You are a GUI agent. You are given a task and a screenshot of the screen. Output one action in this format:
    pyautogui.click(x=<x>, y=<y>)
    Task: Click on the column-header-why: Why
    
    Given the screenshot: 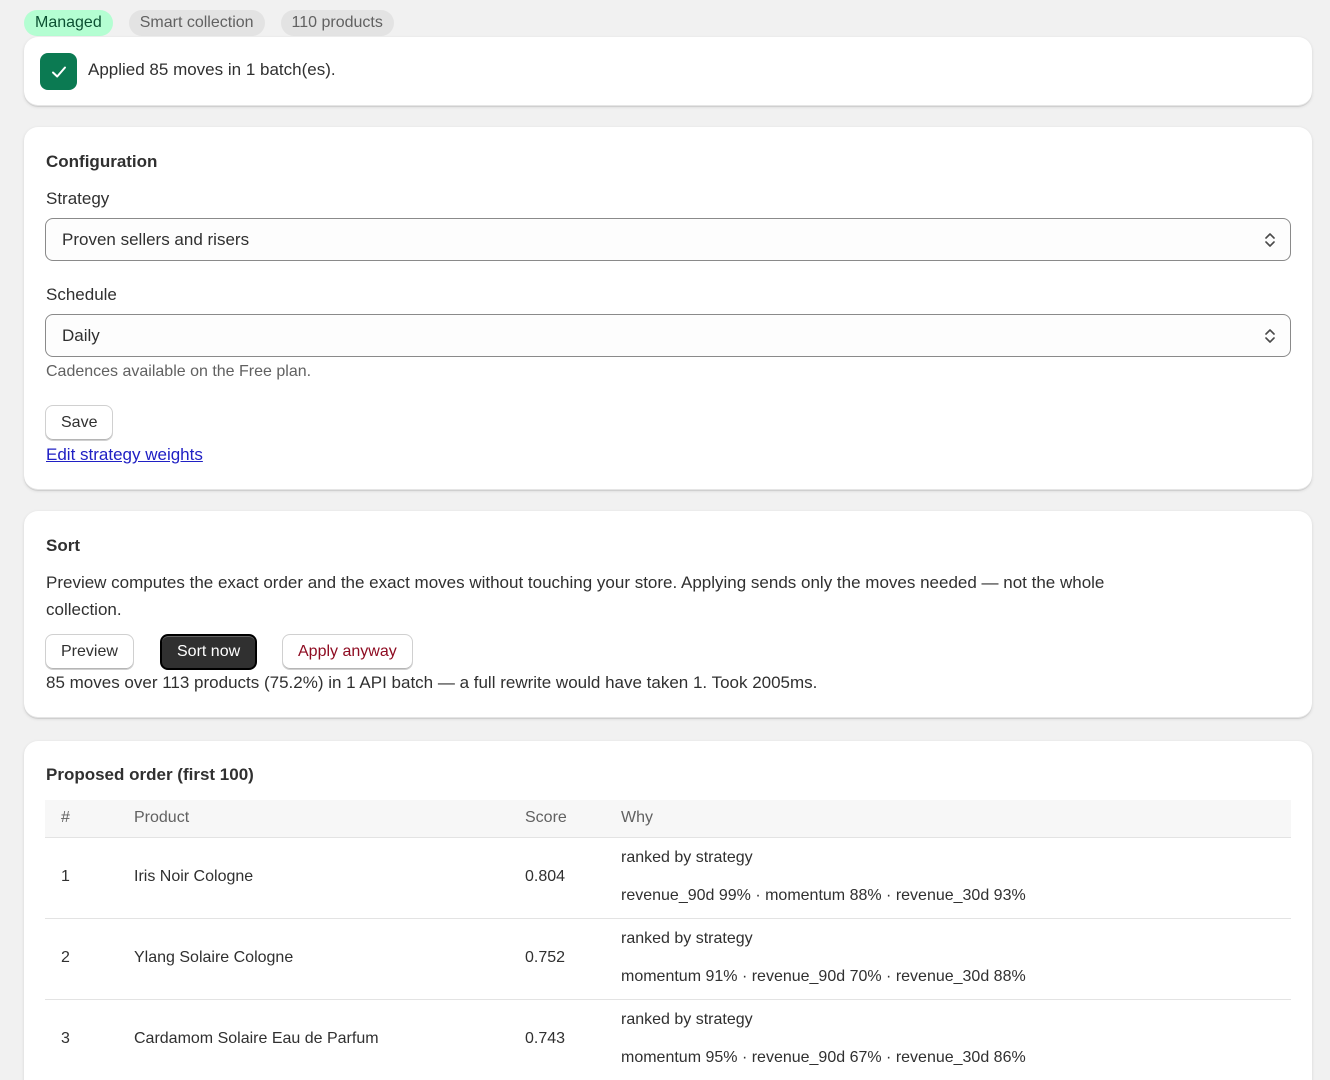 What is the action you would take?
    pyautogui.click(x=637, y=817)
    